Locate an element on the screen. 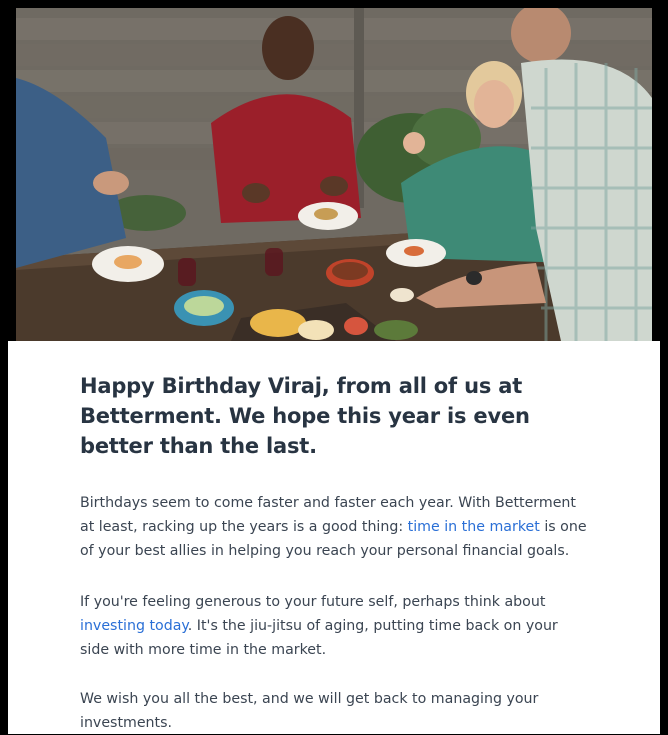 Image resolution: width=668 pixels, height=735 pixels. time-in-market-link: time in the market is located at coordinates (474, 527).